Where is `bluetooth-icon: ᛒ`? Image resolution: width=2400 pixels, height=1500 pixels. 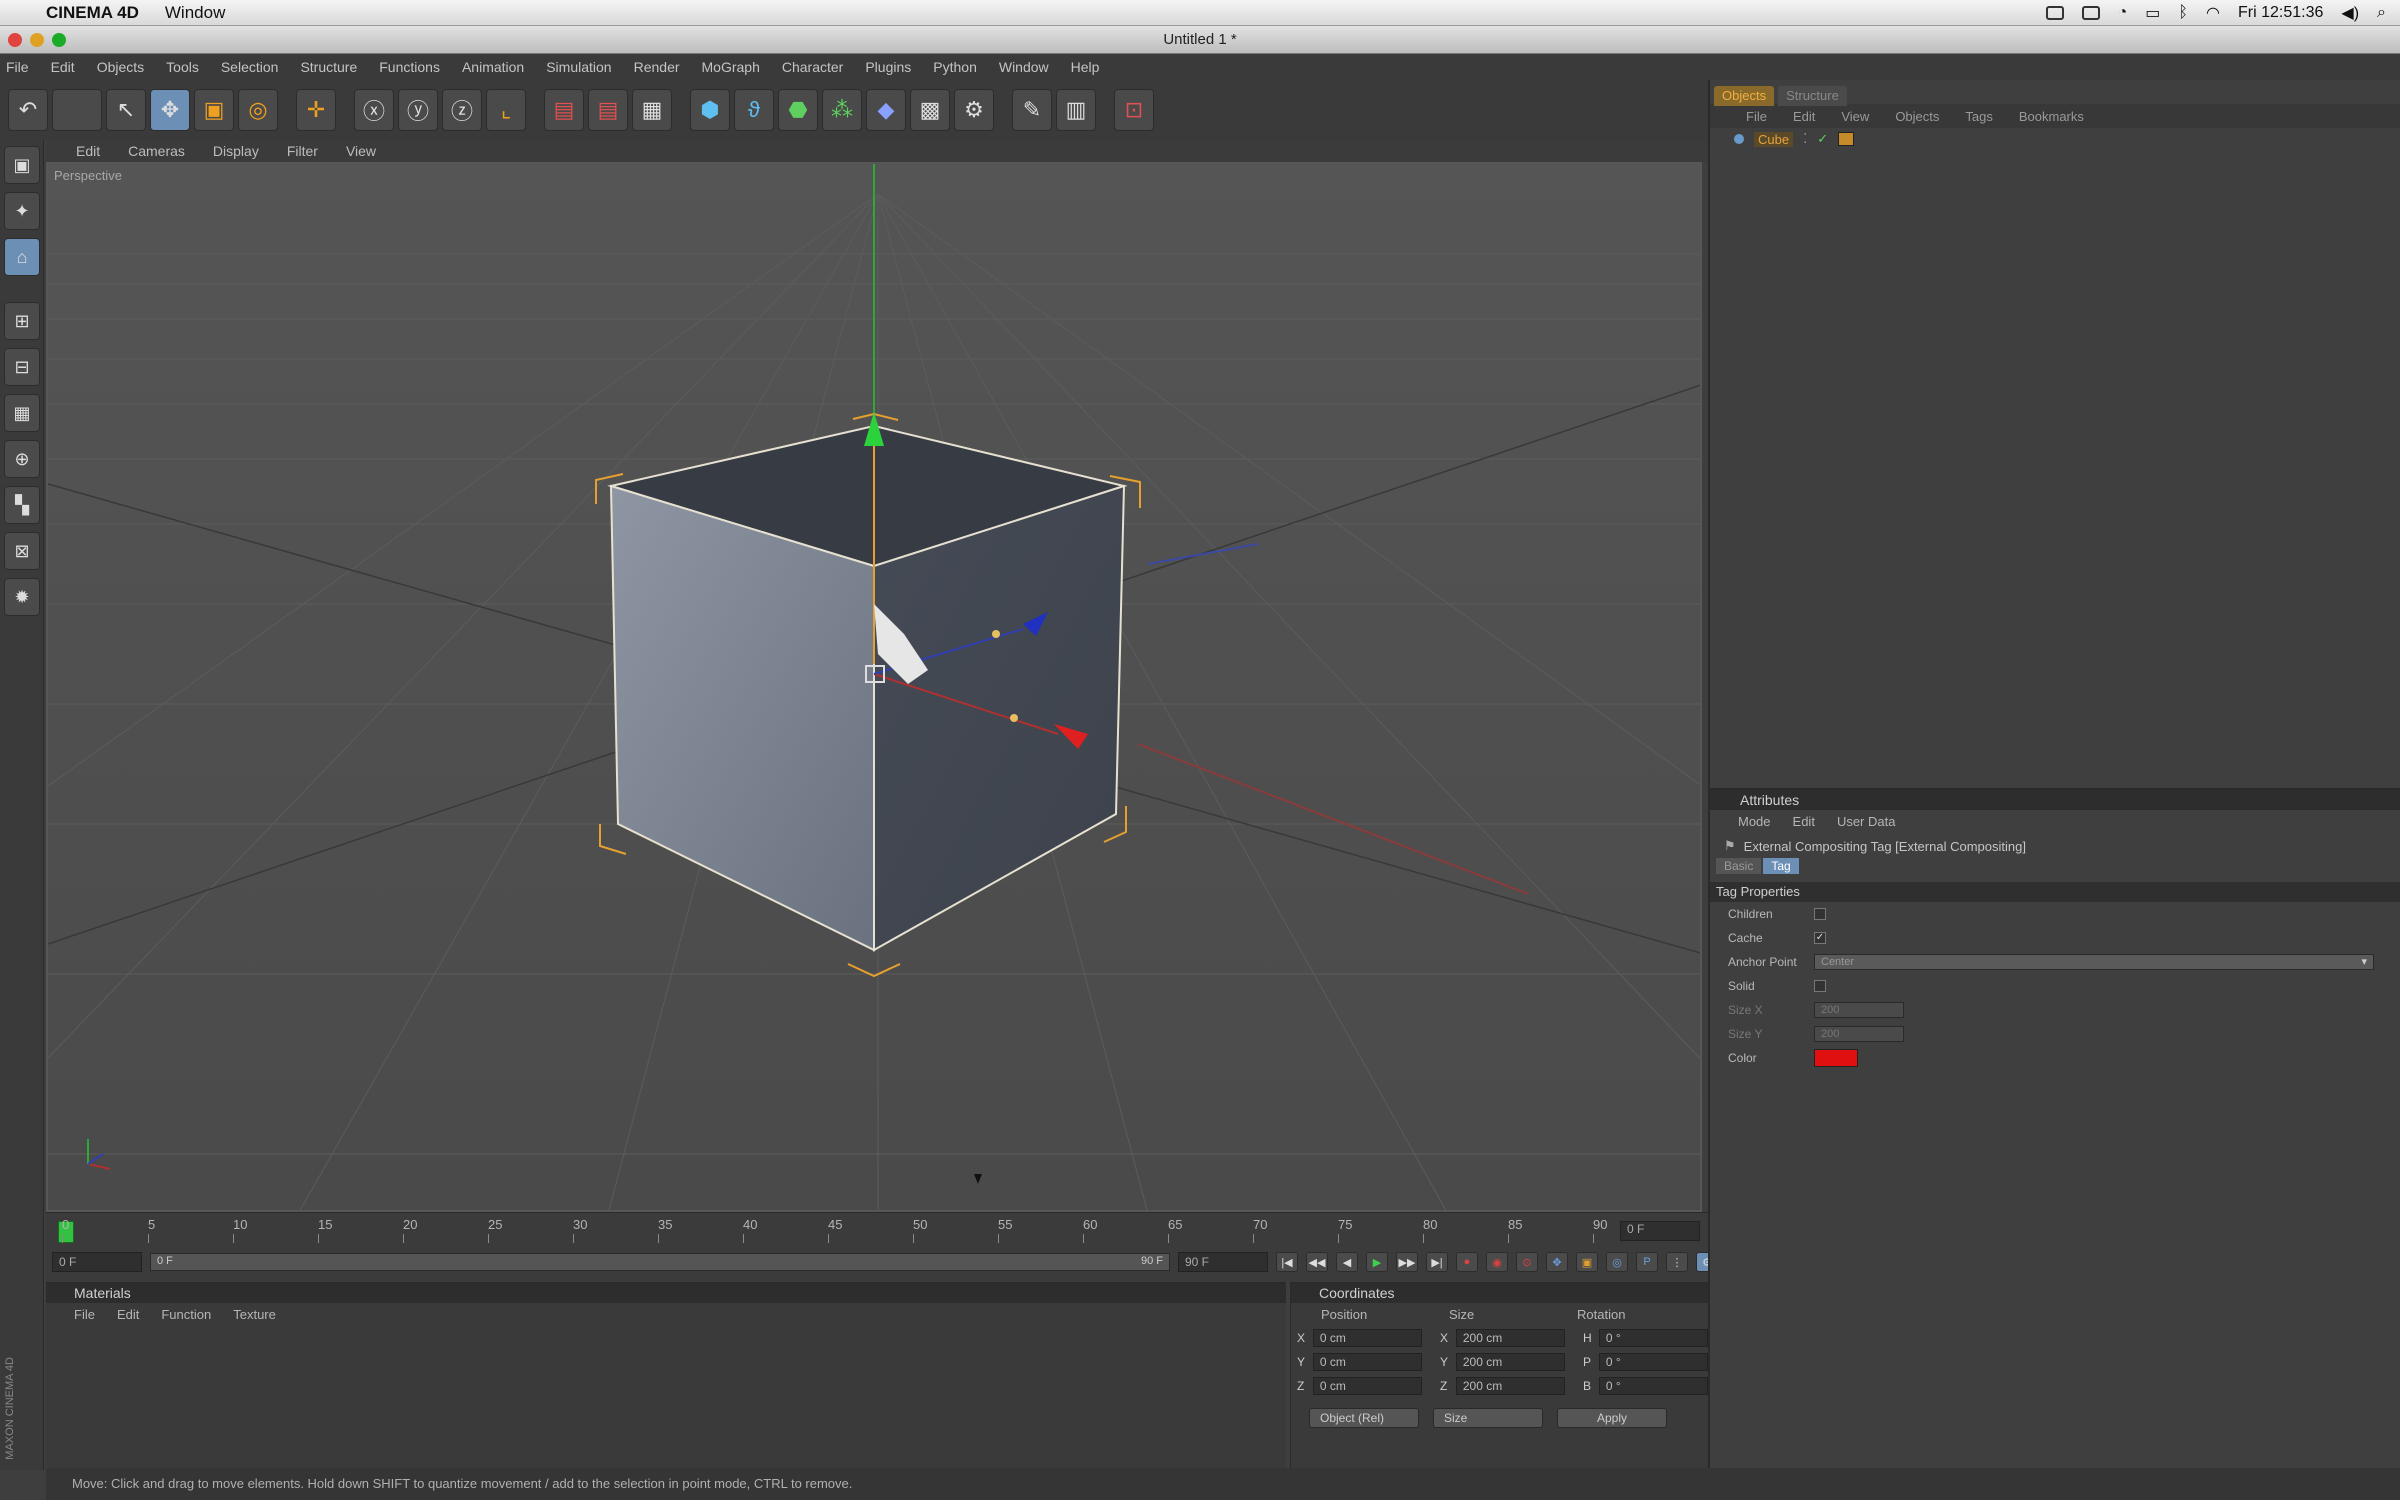 bluetooth-icon: ᛒ is located at coordinates (2183, 13).